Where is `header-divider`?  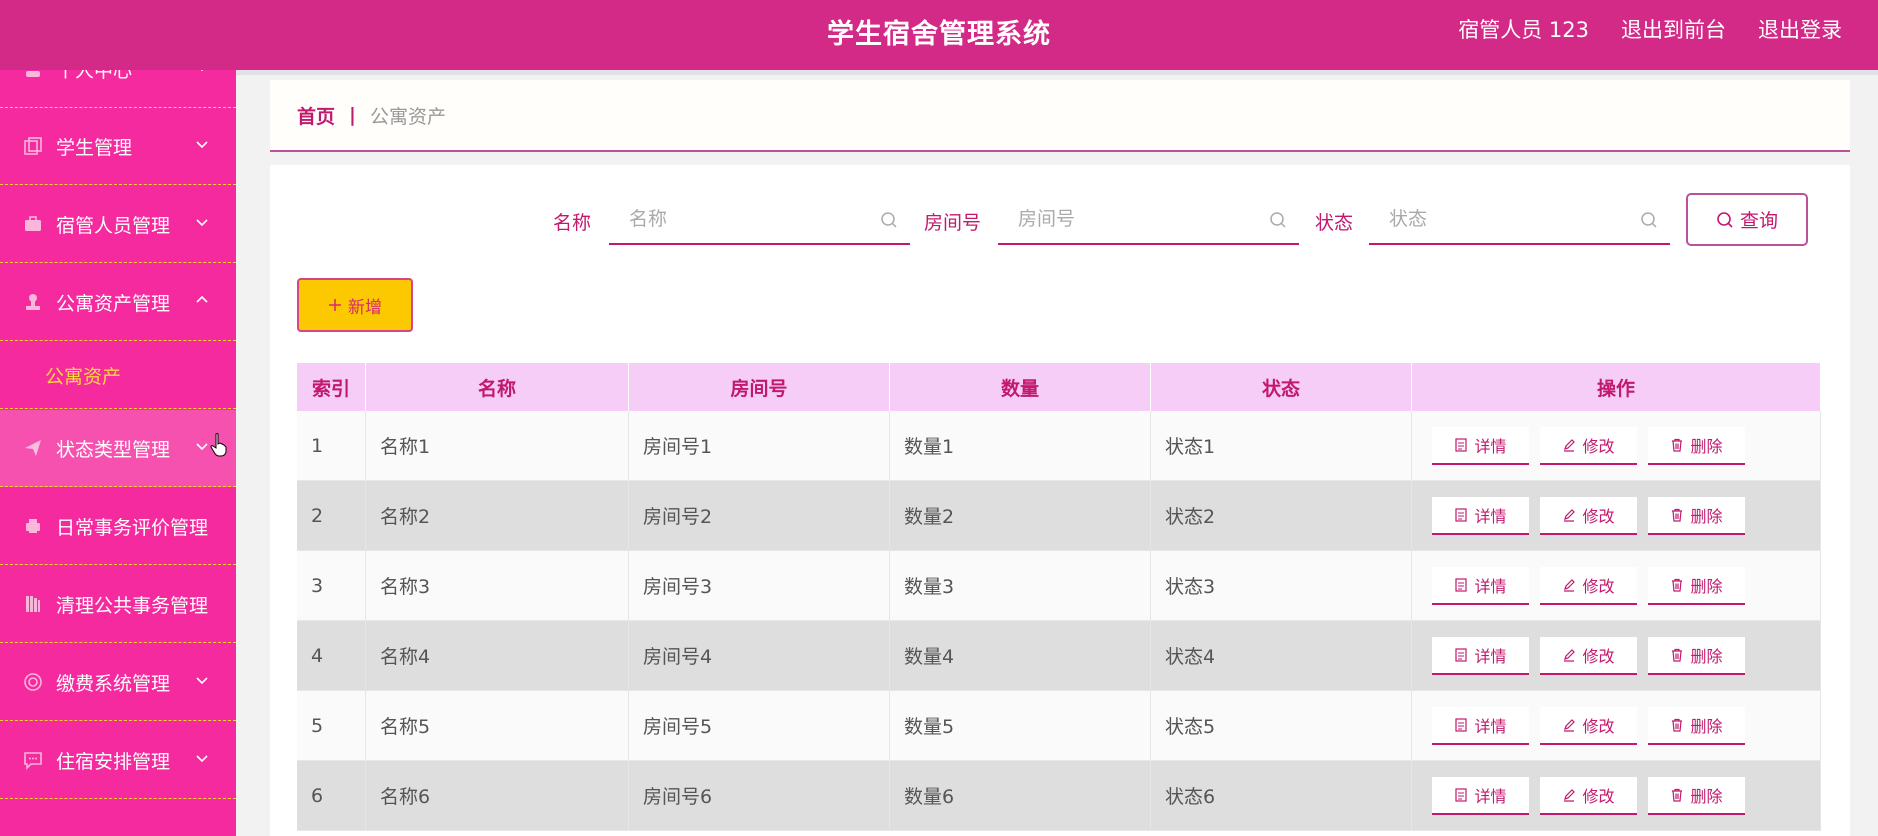
header-divider is located at coordinates (939, 72).